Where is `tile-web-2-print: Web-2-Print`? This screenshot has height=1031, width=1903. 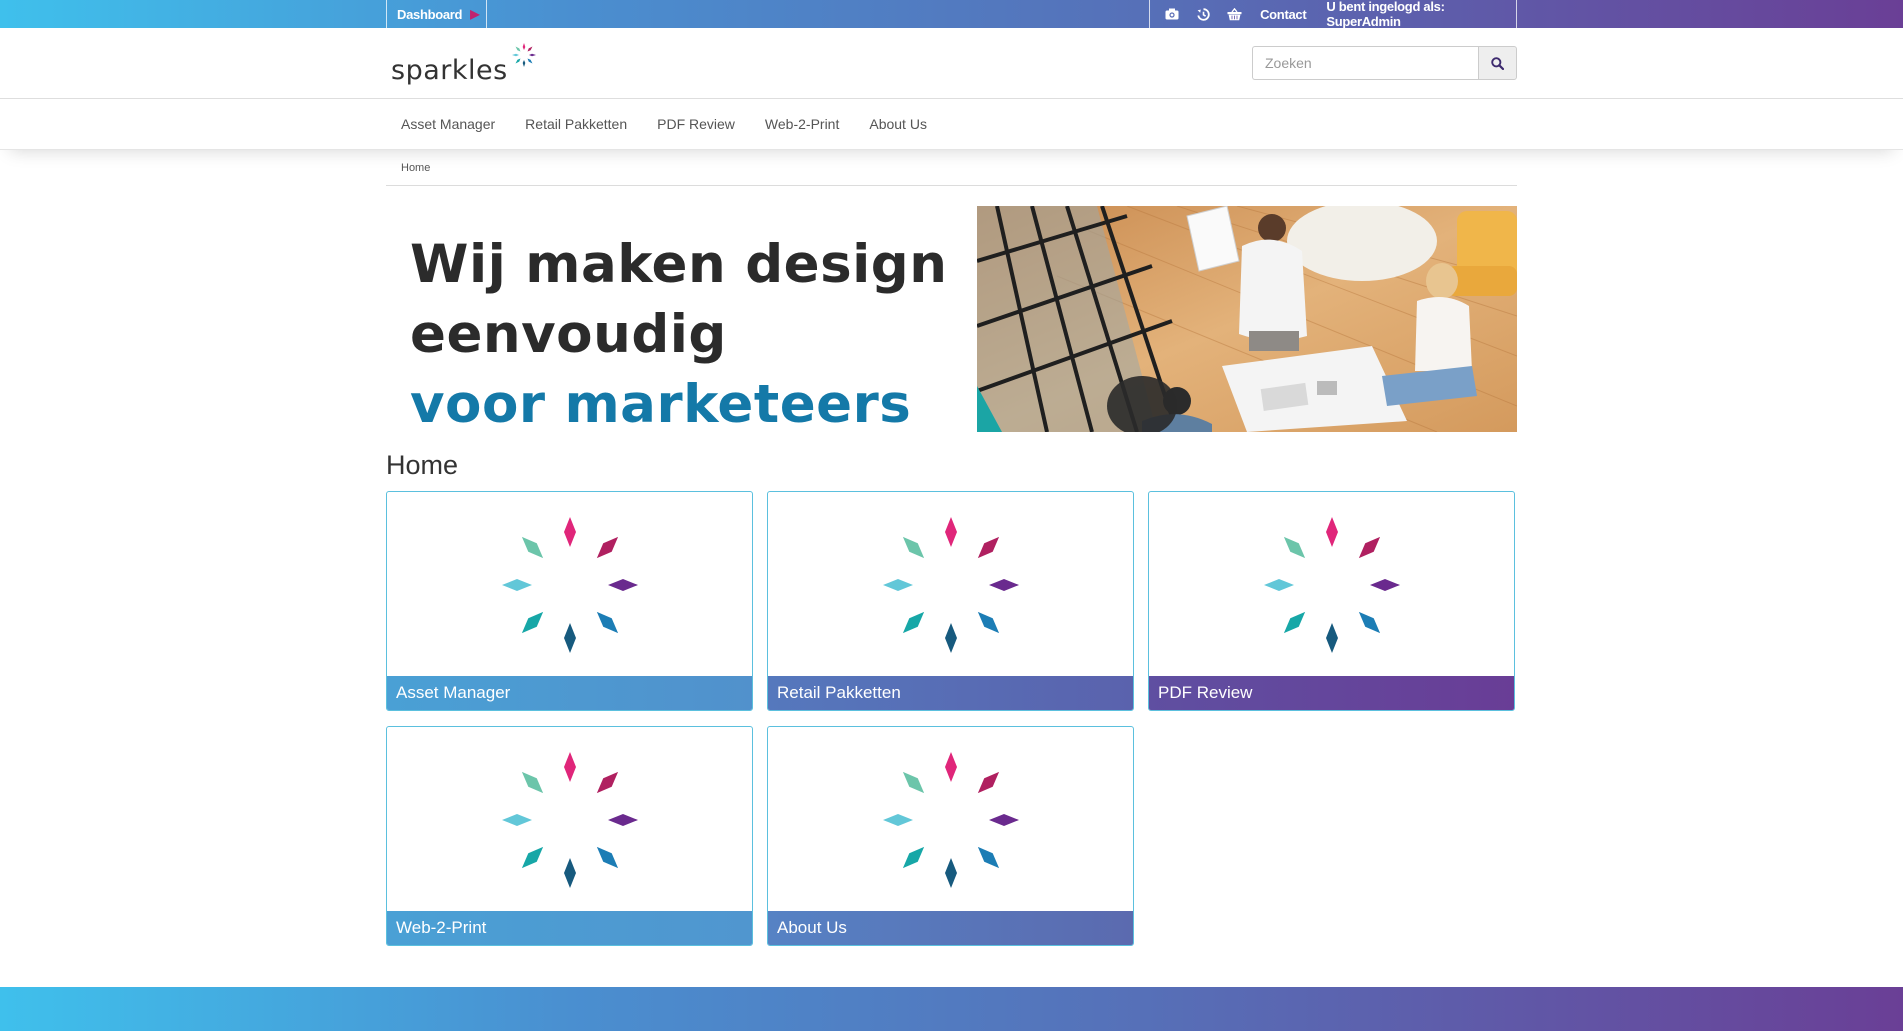
tile-web-2-print: Web-2-Print is located at coordinates (569, 836).